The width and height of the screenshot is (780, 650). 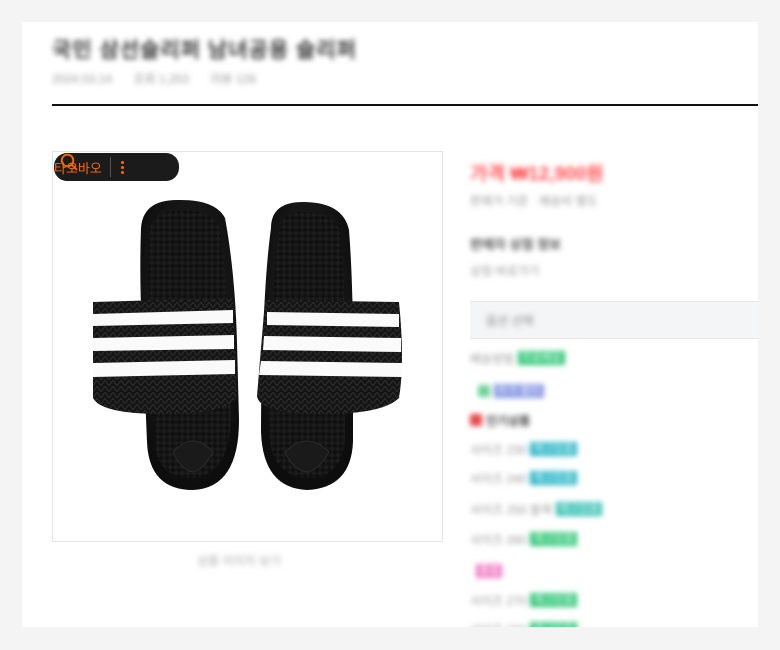 I want to click on option-row-label: 사이즈 280, so click(x=498, y=624).